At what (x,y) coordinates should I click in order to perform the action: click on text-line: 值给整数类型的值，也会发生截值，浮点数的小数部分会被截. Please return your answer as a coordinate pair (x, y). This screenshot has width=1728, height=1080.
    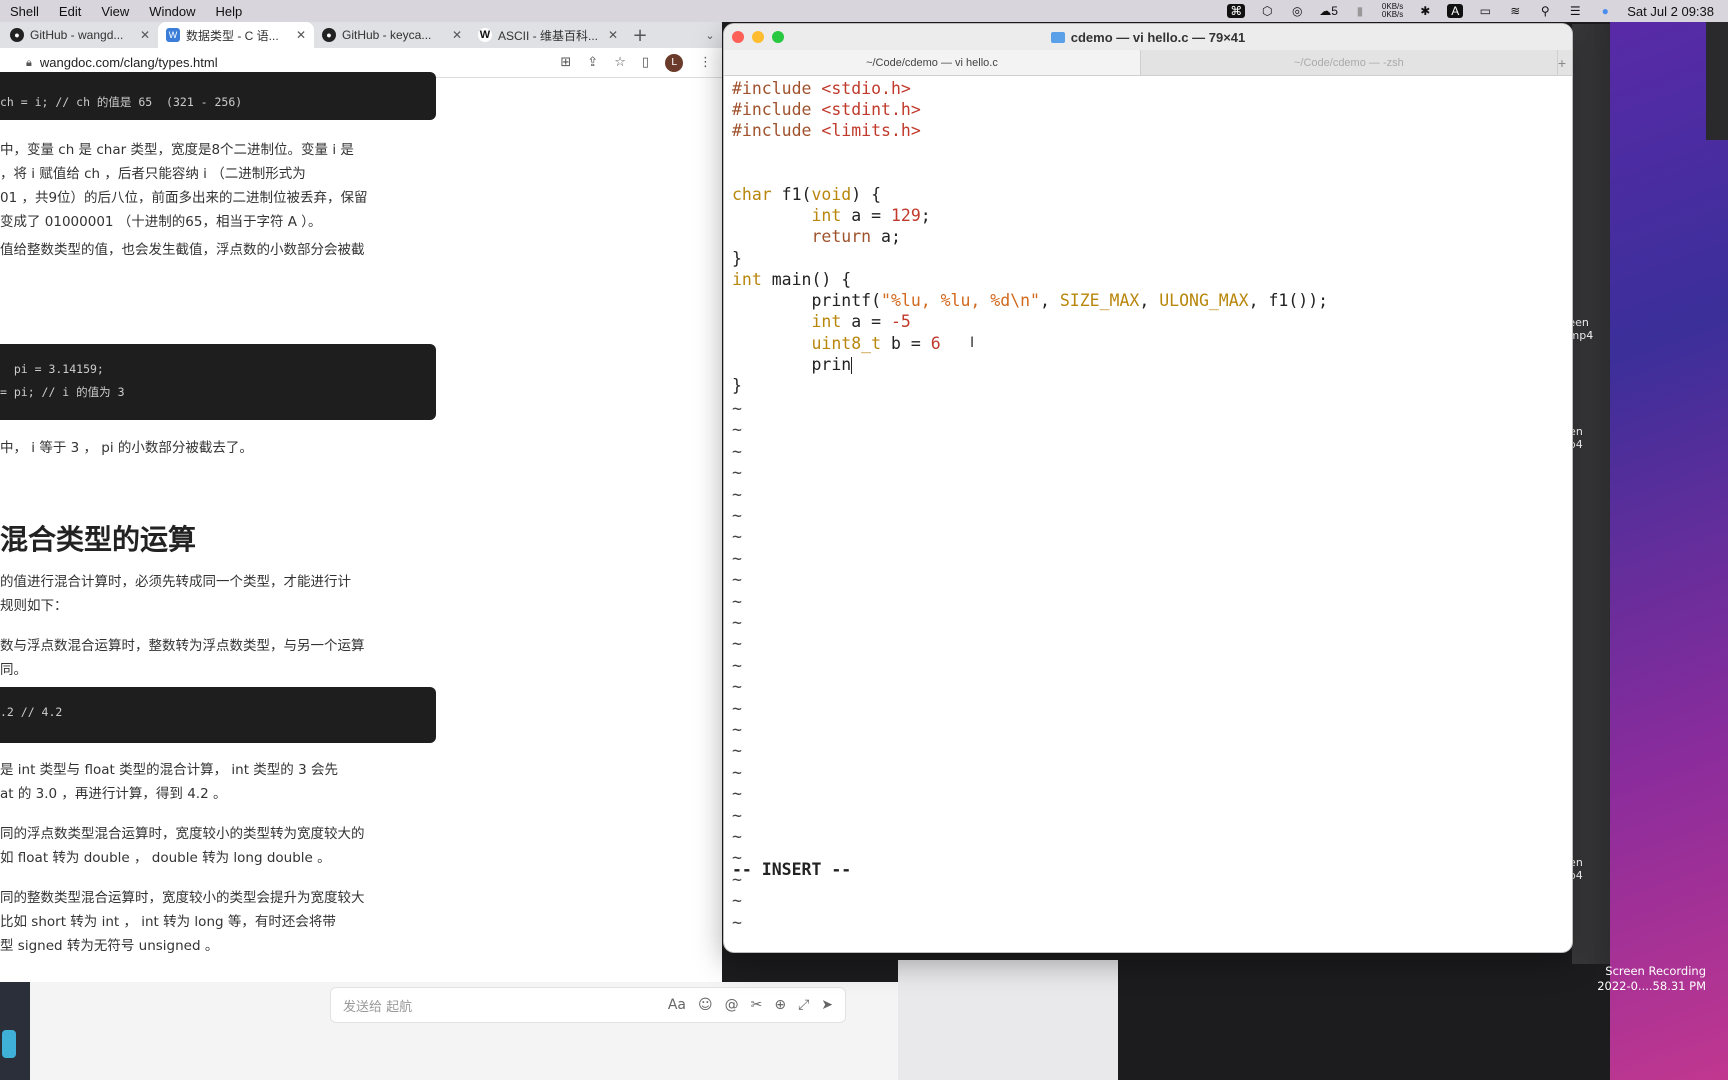
    Looking at the image, I should click on (182, 250).